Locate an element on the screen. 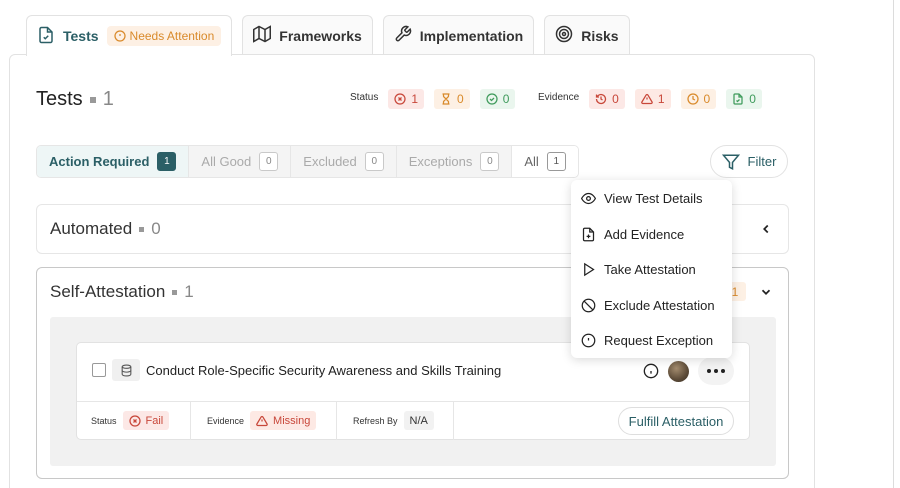  segment-excluded: Excluded 0 is located at coordinates (344, 161).